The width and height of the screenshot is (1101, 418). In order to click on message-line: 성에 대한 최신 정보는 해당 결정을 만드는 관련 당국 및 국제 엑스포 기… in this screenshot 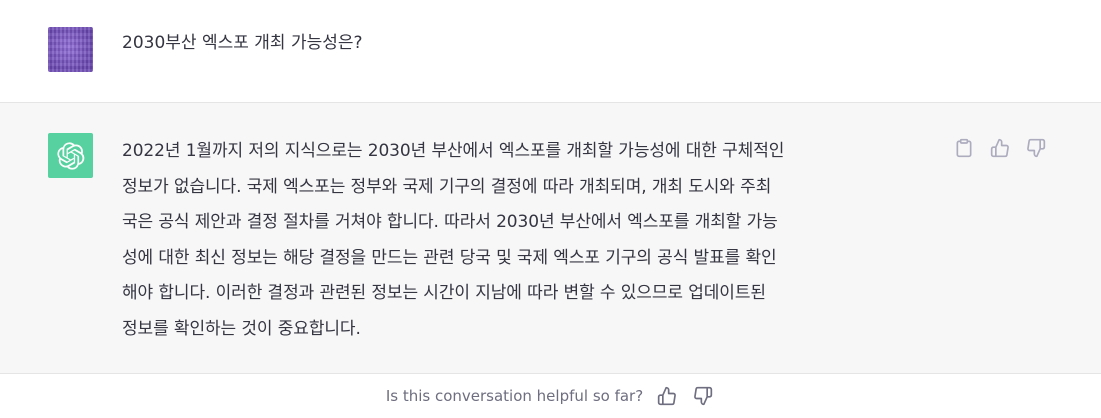, I will do `click(449, 257)`.